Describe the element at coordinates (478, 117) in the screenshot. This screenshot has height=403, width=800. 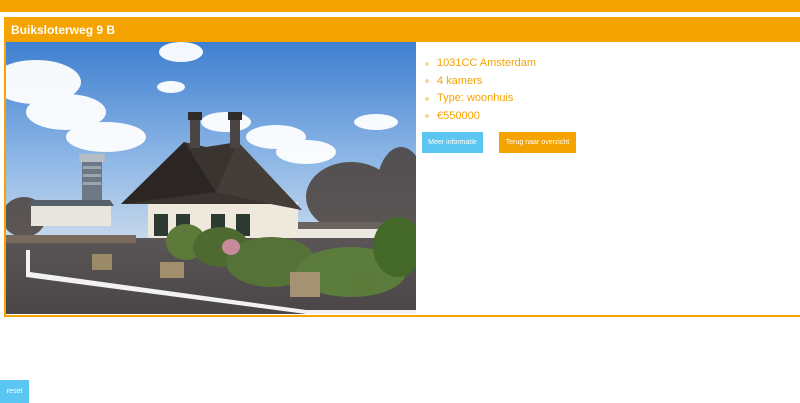
I see `list-item-price: €550000` at that location.